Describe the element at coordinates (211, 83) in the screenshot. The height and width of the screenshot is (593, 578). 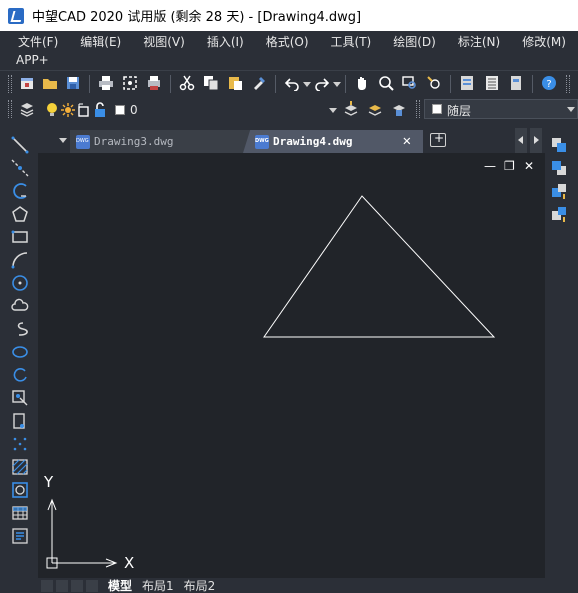
I see `copy-icon` at that location.